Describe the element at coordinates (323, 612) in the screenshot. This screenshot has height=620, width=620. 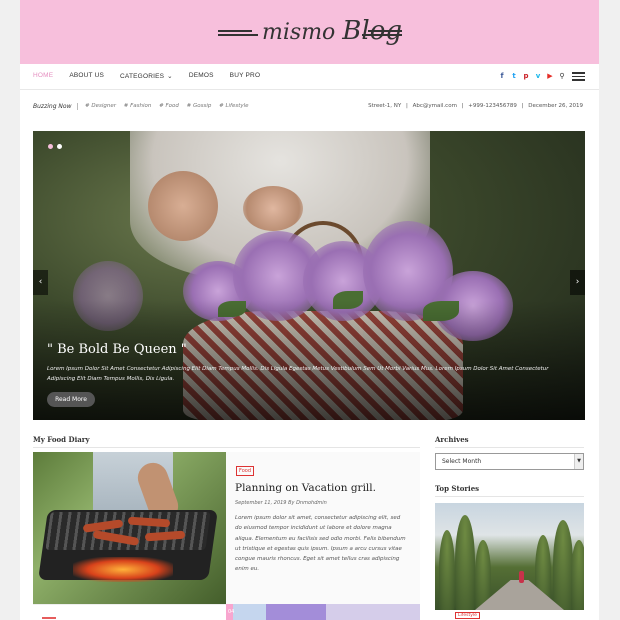
I see `next-post-image: 04` at that location.